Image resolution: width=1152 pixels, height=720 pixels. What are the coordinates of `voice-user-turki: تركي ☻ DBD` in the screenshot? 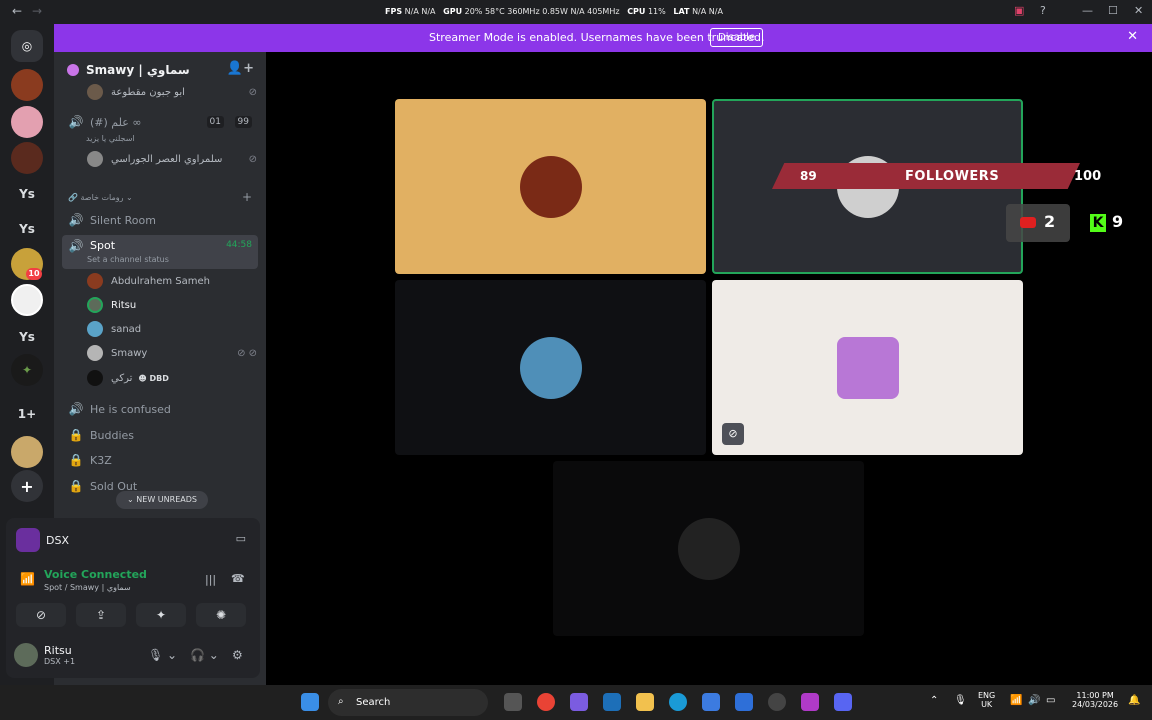 It's located at (172, 378).